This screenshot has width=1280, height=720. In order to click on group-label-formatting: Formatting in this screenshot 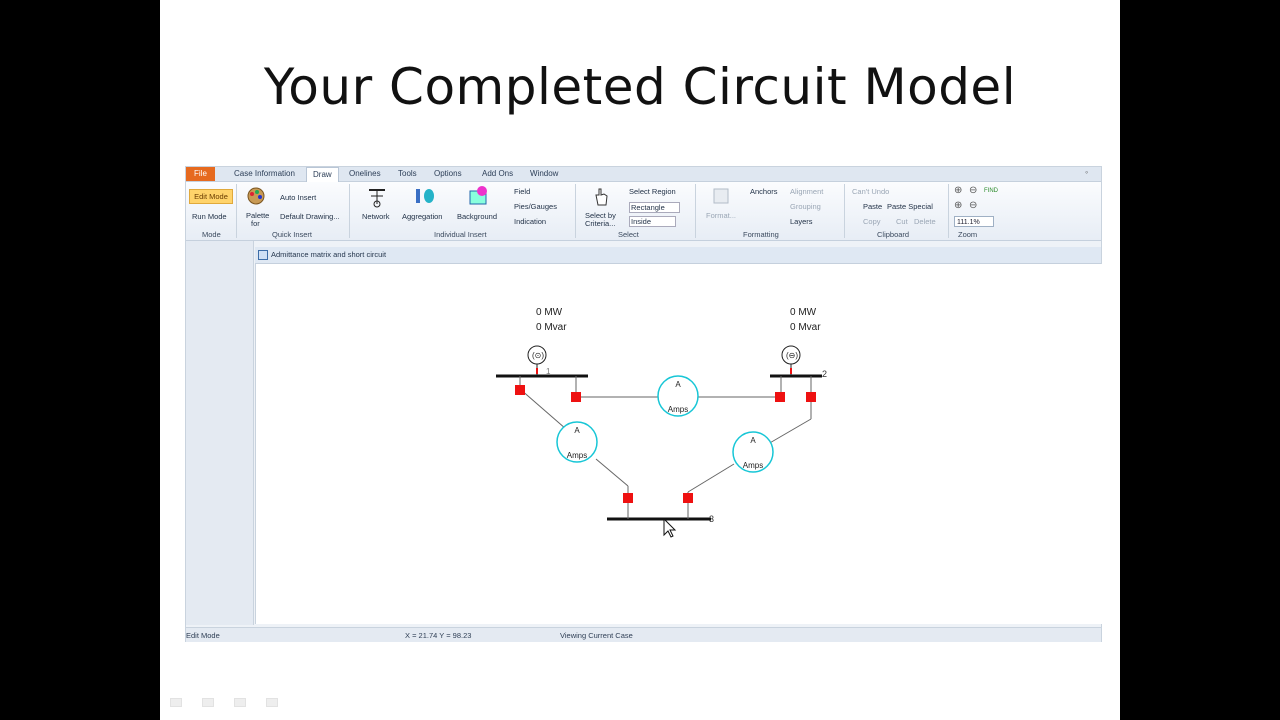, I will do `click(761, 234)`.